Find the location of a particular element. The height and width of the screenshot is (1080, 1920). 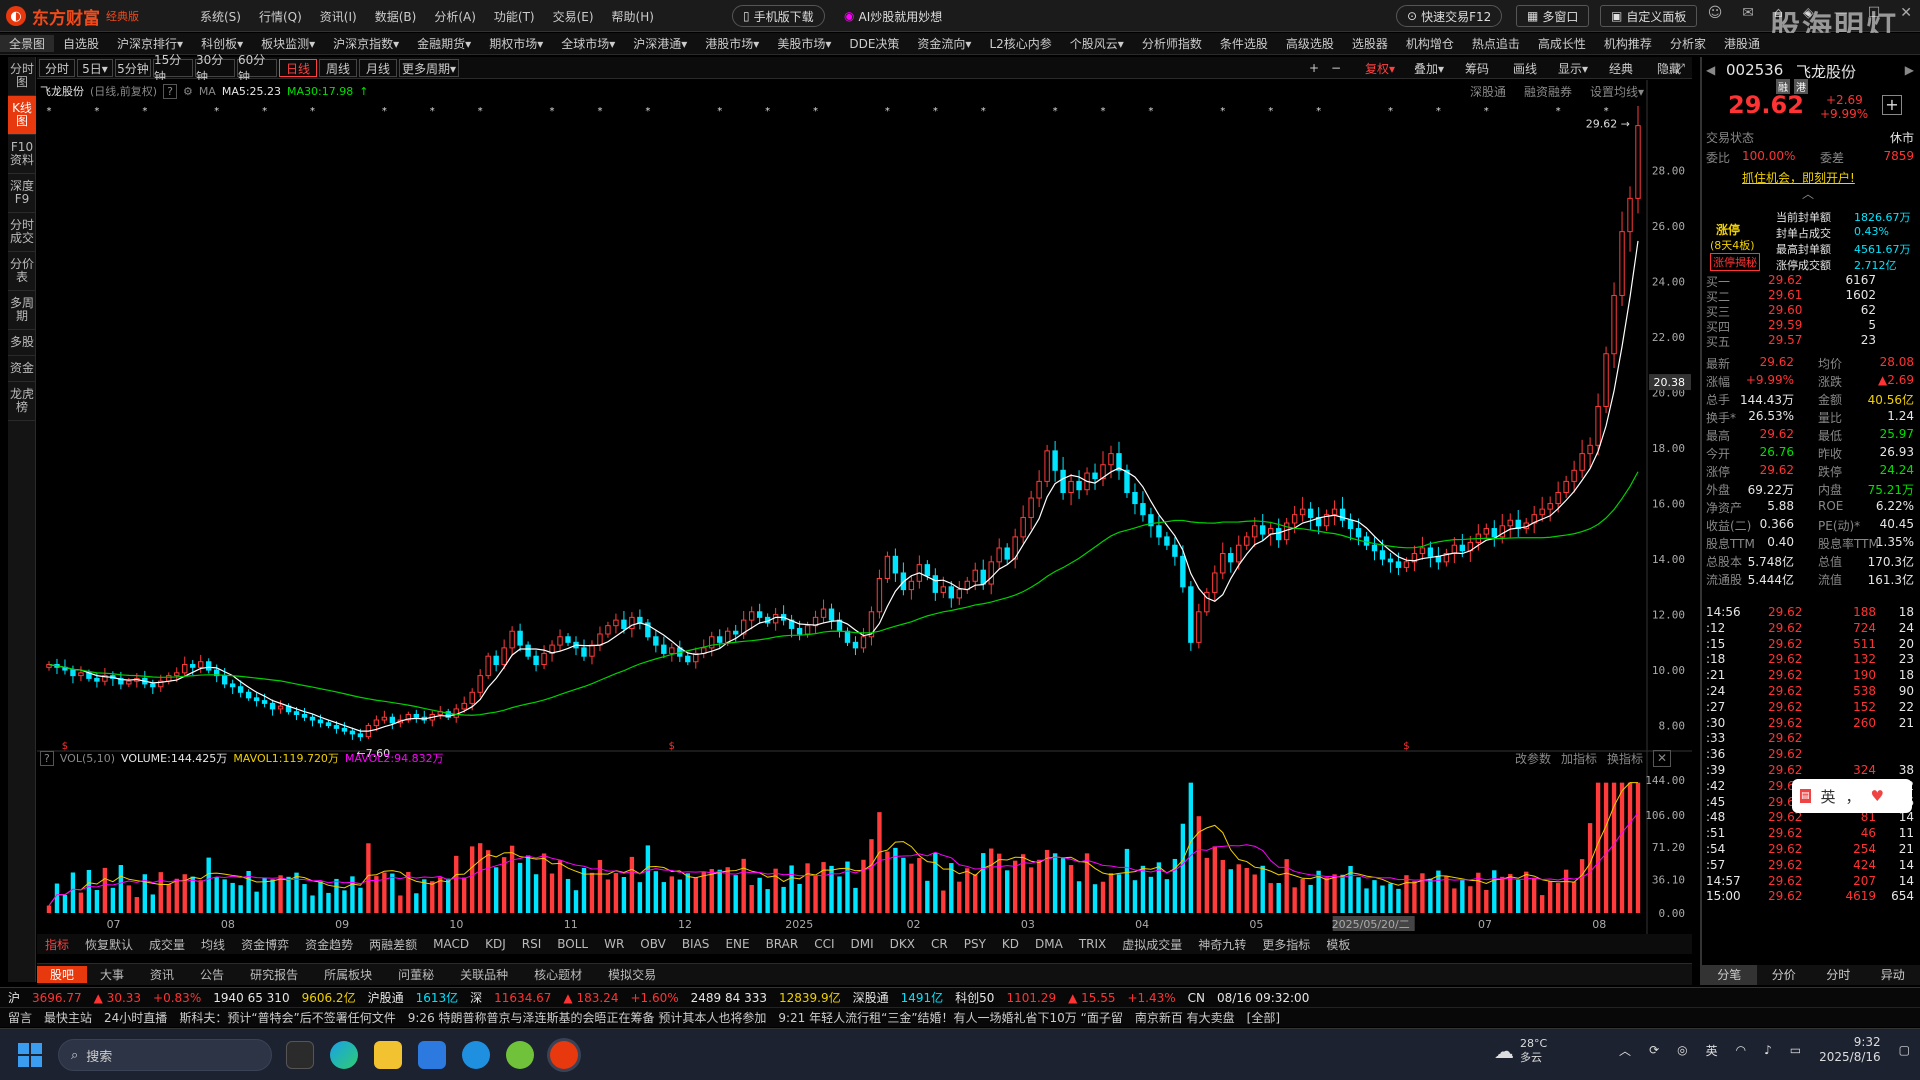

open-account-link: 抓住机会，即刻开户! is located at coordinates (1798, 177).